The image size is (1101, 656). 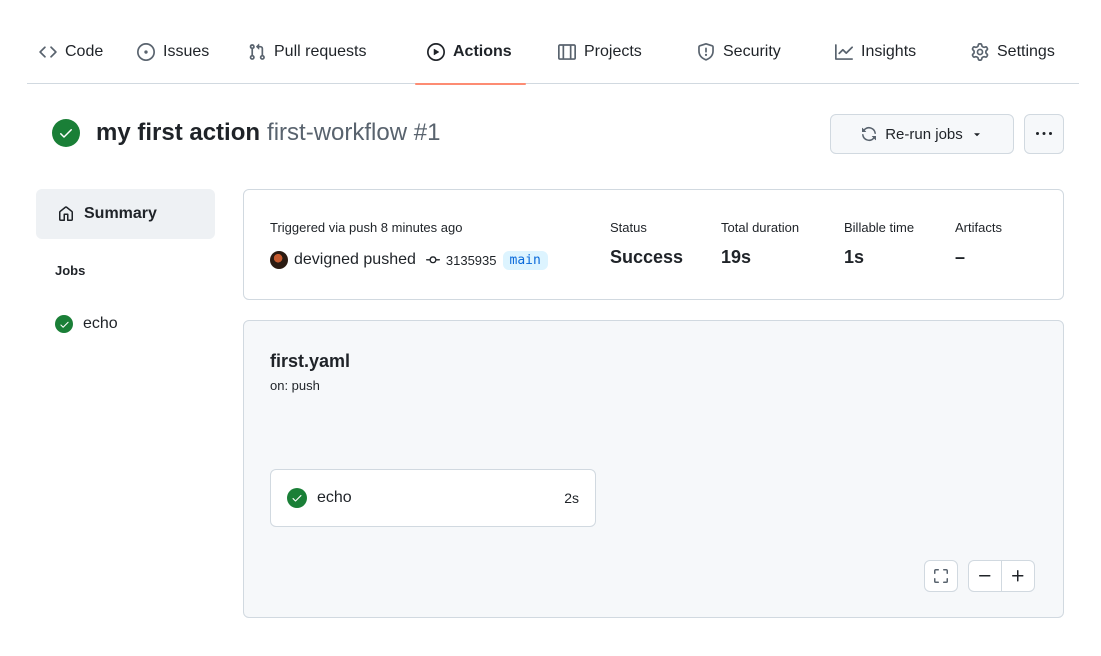 What do you see at coordinates (100, 323) in the screenshot?
I see `sidebar-job-label: echo` at bounding box center [100, 323].